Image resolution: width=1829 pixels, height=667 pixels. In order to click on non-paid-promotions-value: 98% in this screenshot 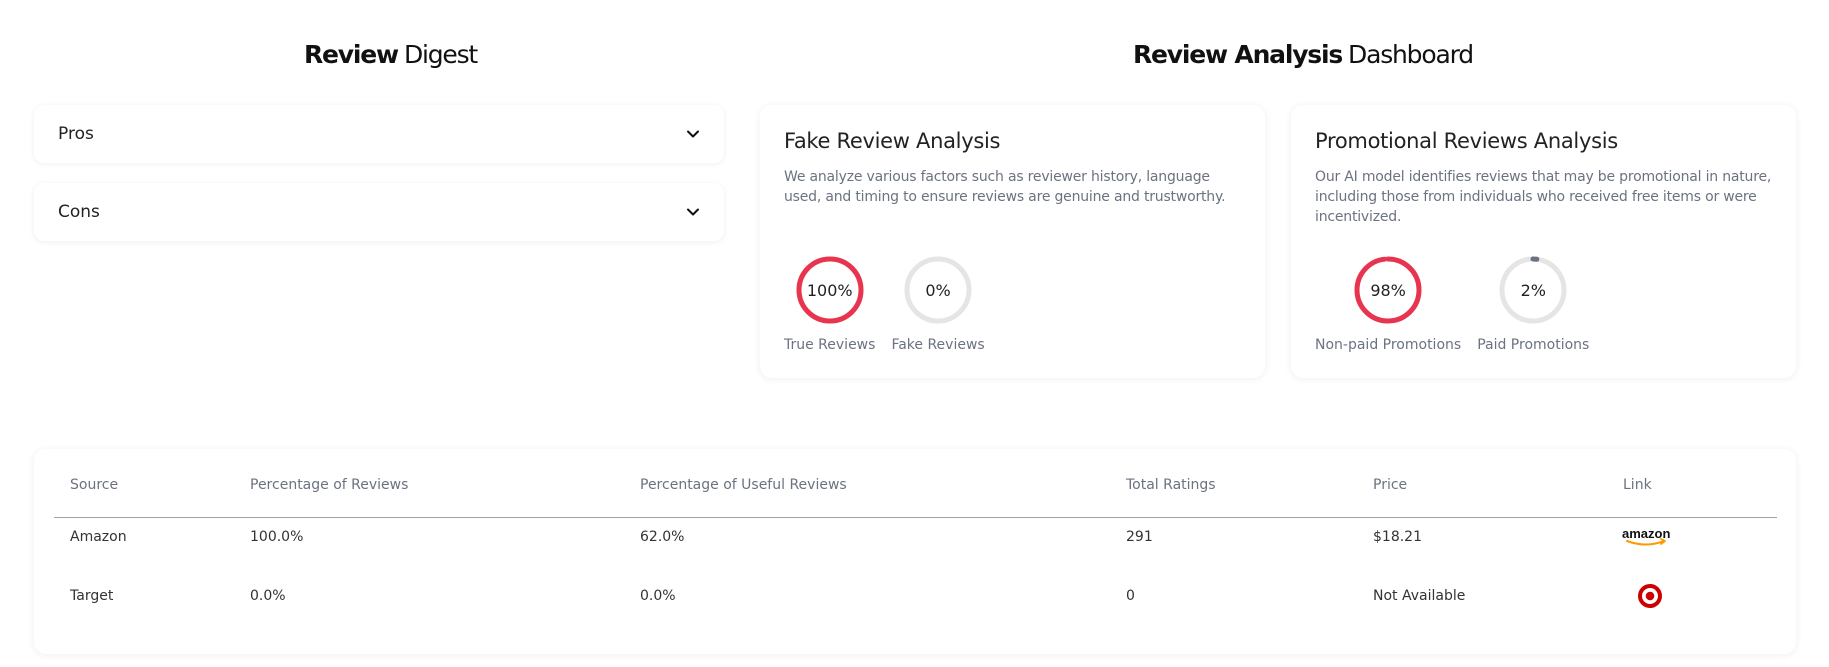, I will do `click(1388, 290)`.